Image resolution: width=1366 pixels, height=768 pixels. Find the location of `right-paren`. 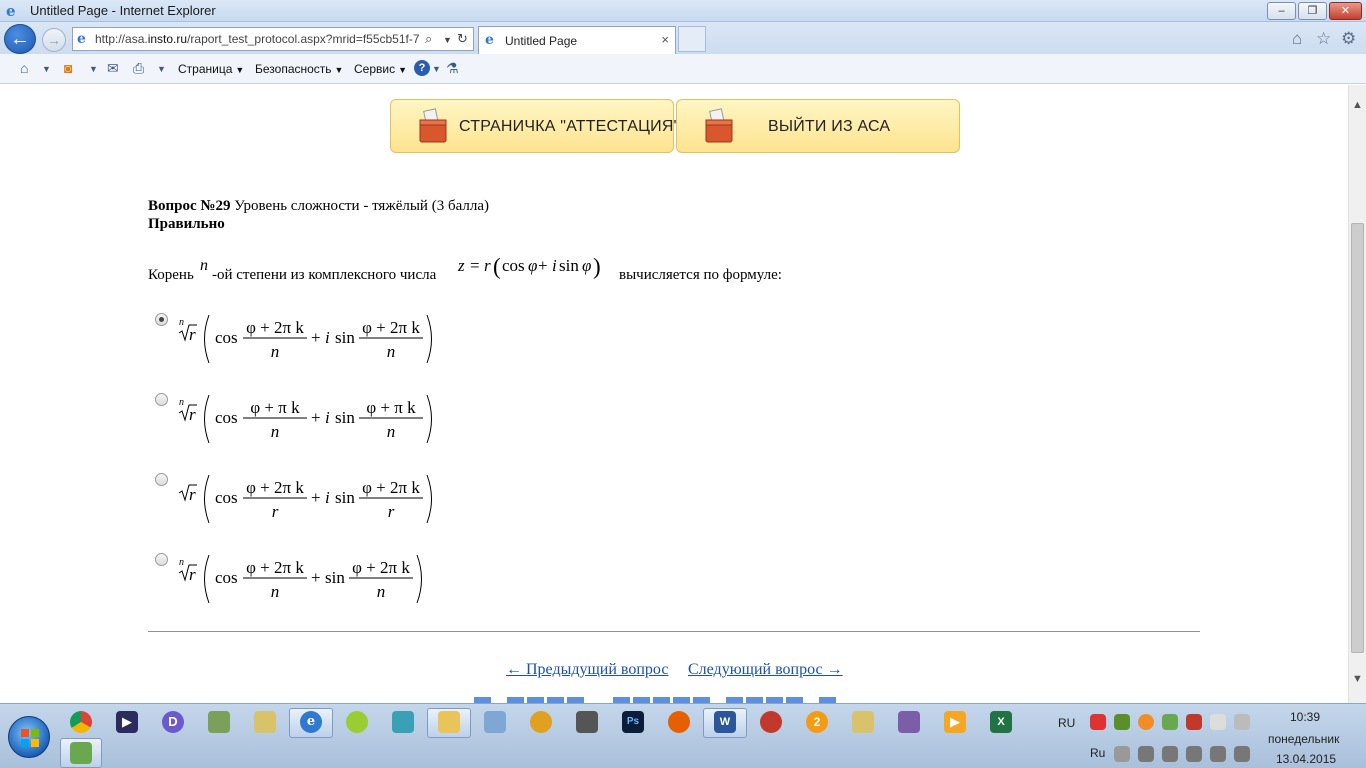

right-paren is located at coordinates (429, 499).